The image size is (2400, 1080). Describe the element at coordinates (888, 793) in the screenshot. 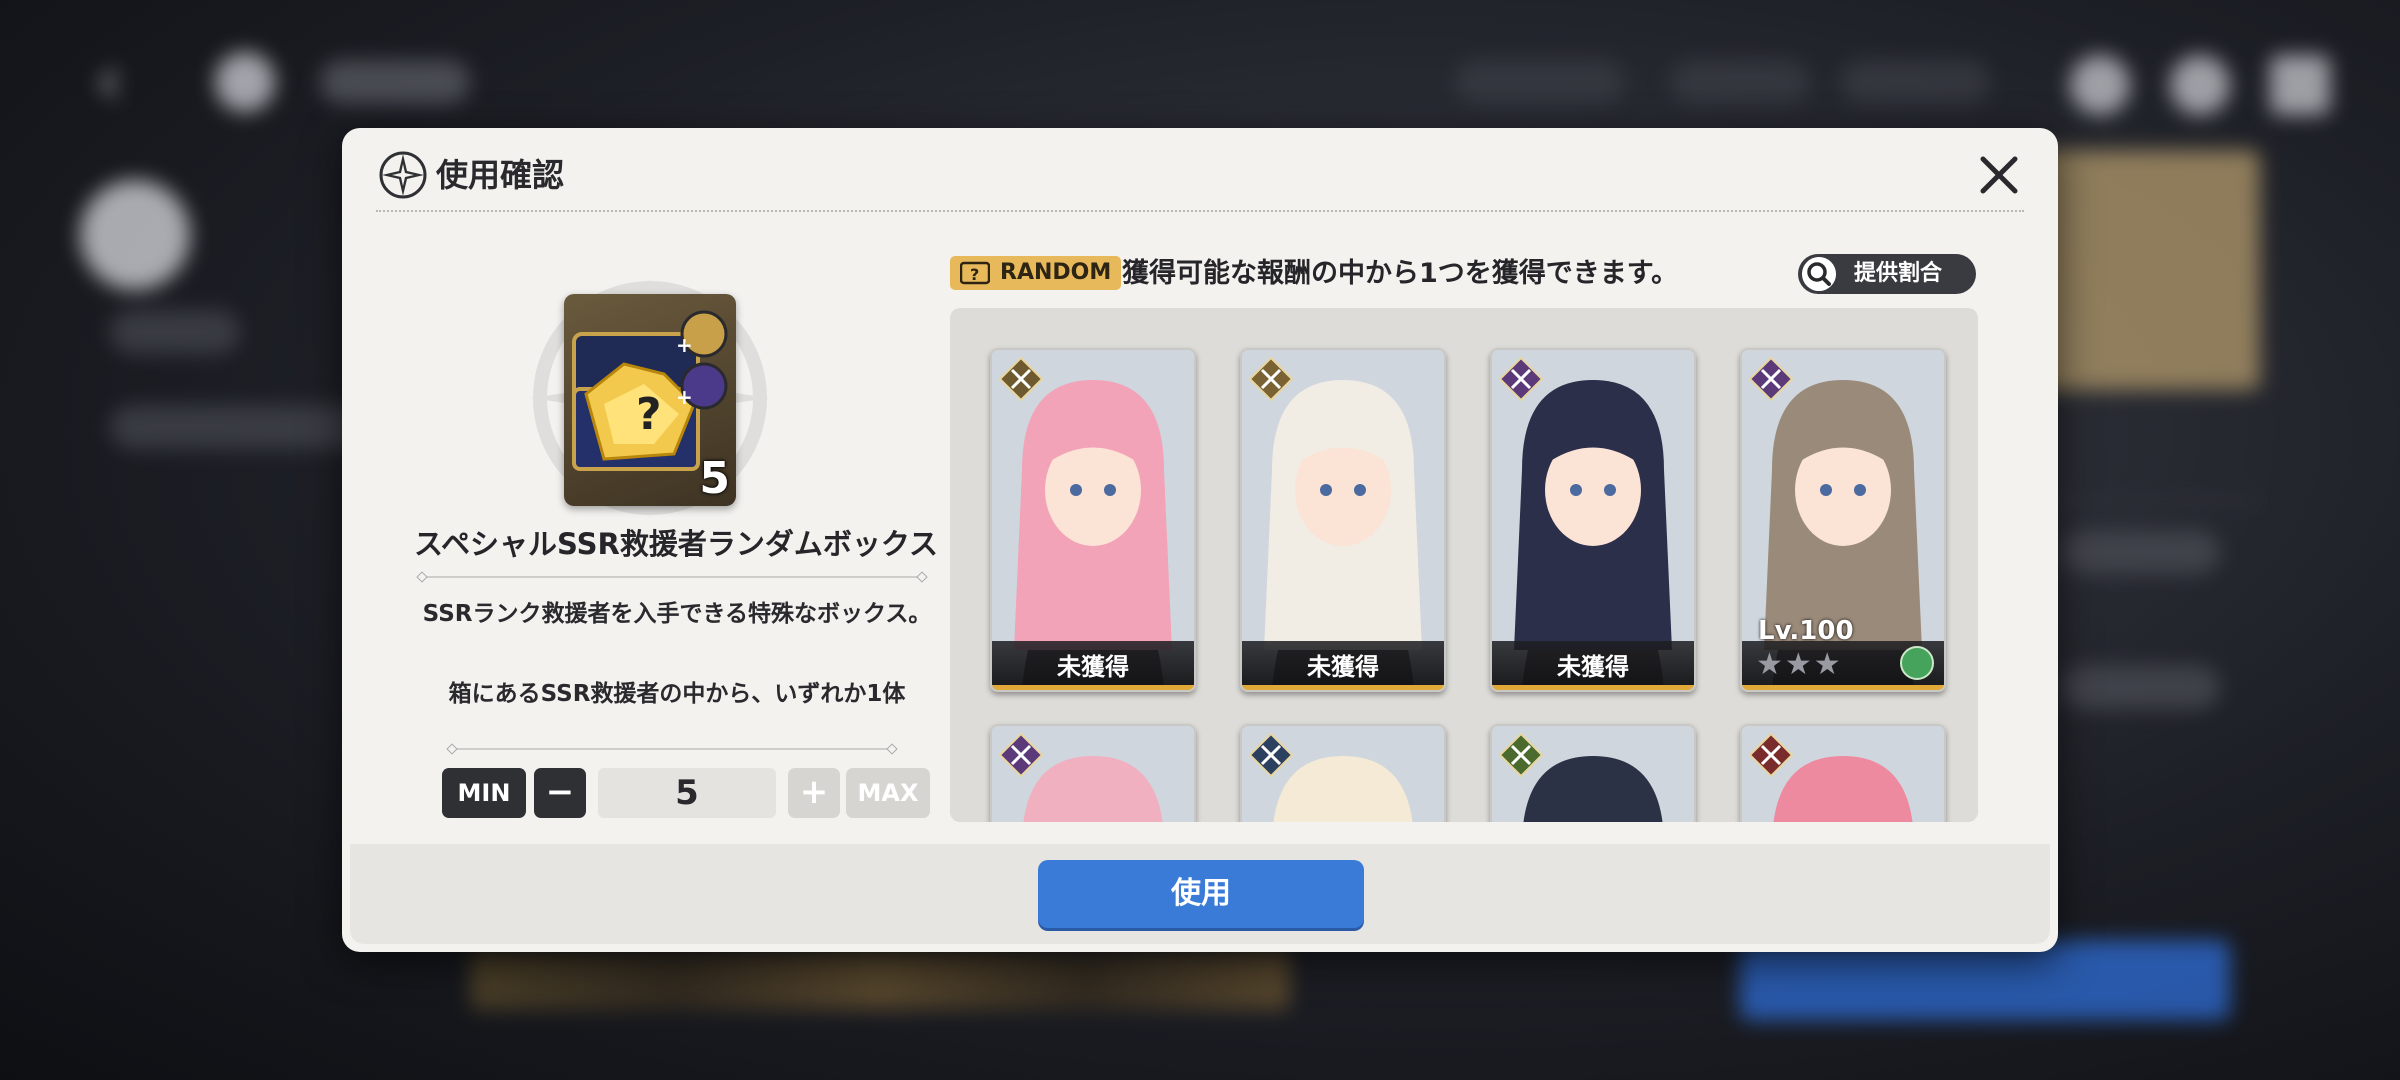

I see `max-button: MAX` at that location.